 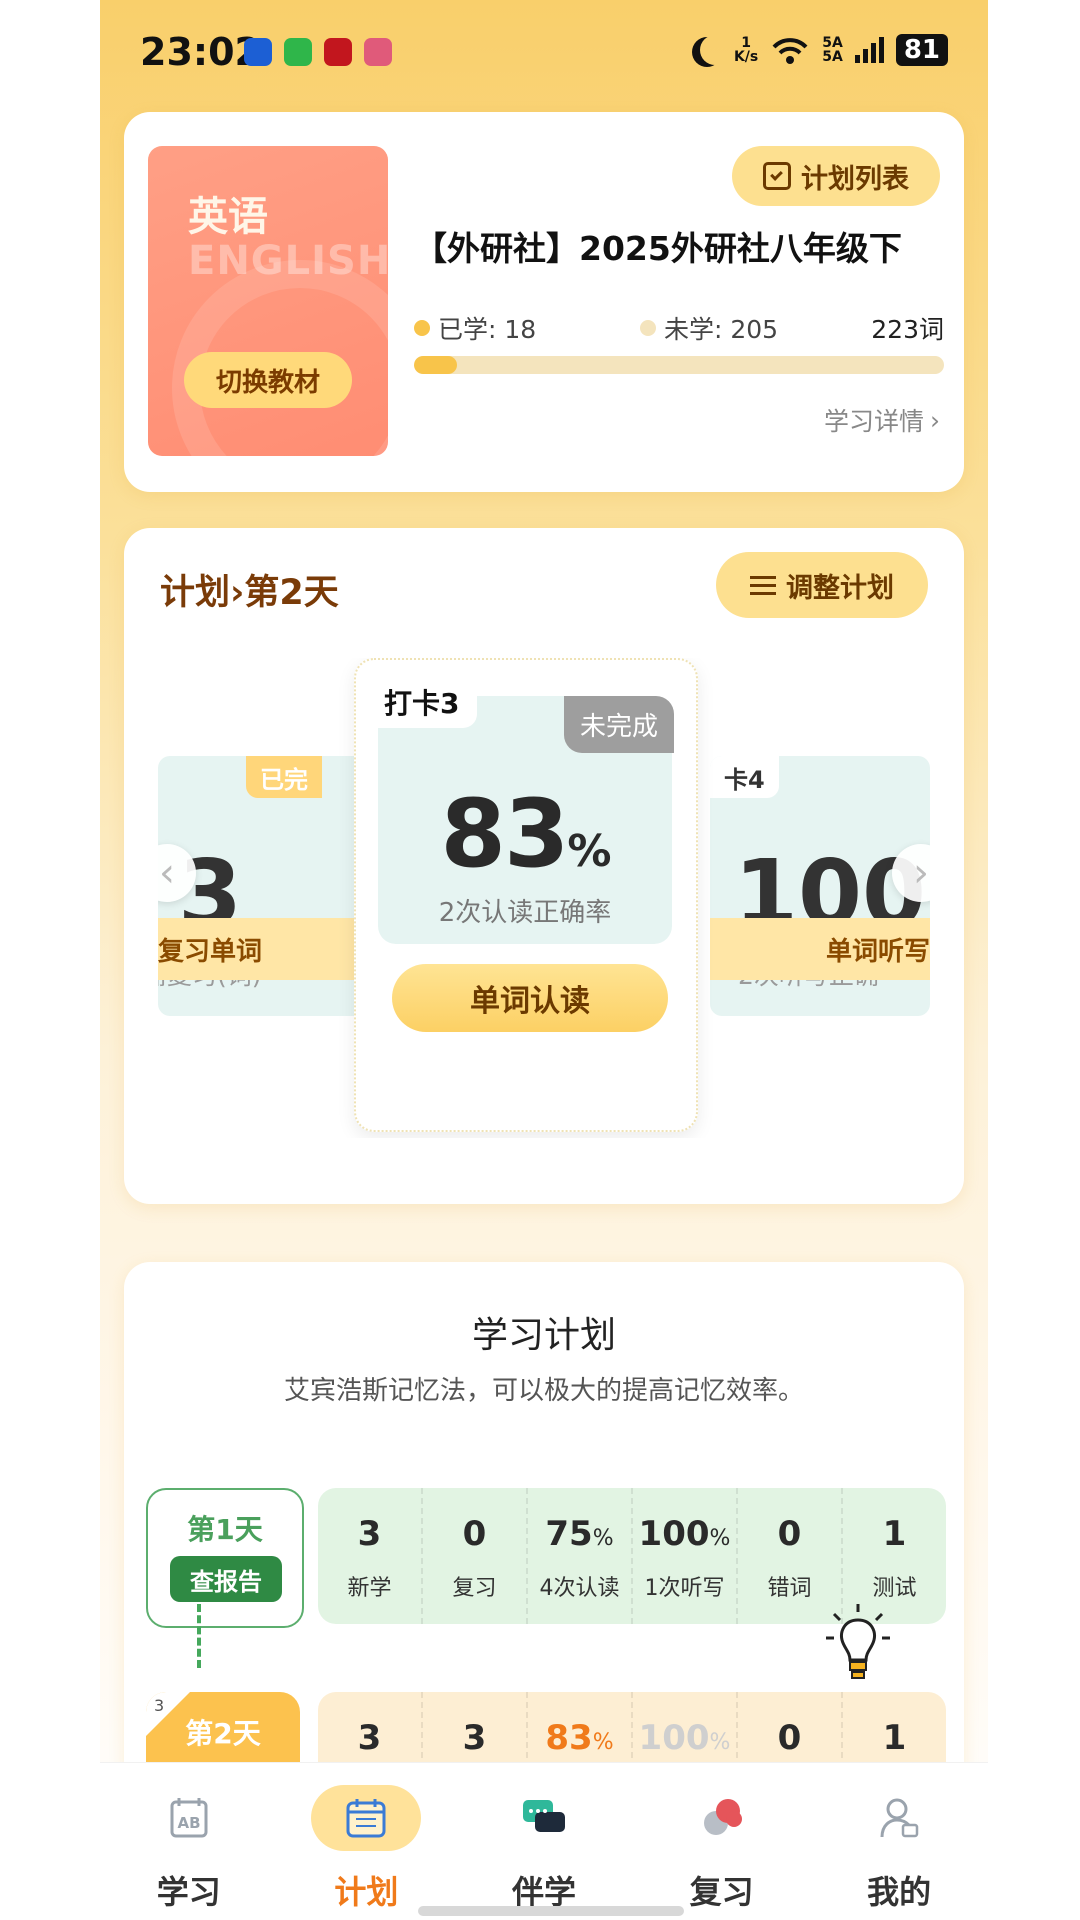 What do you see at coordinates (228, 217) in the screenshot?
I see `cover-subject: 英语` at bounding box center [228, 217].